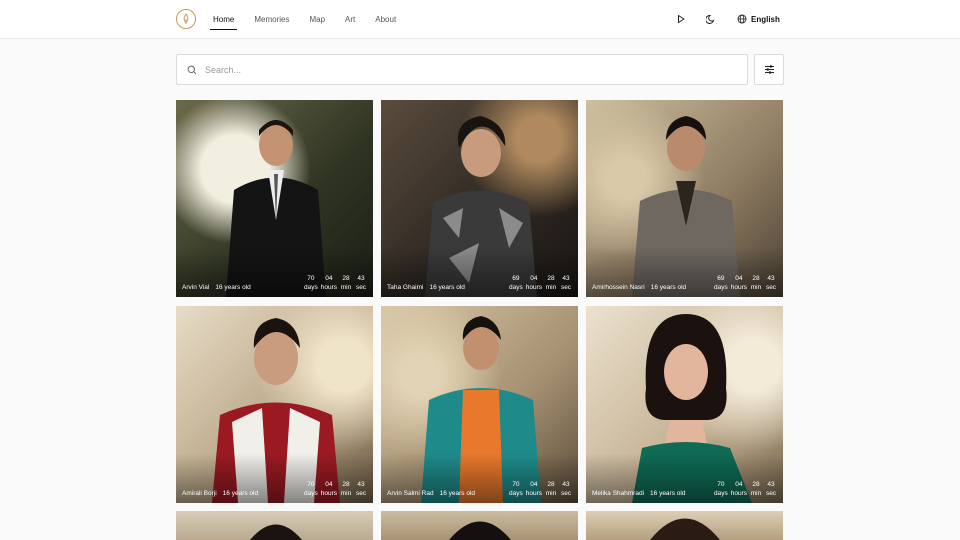 The image size is (960, 540). Describe the element at coordinates (426, 287) in the screenshot. I see `card-name: Taha Ghaimi 16 years old` at that location.